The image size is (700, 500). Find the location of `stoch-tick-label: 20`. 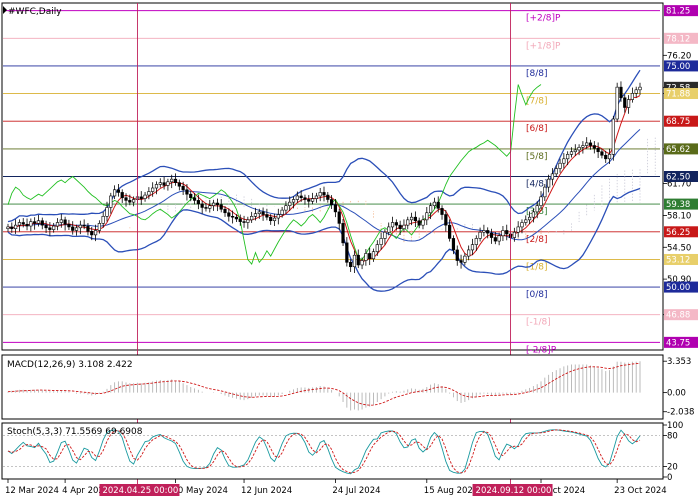

stoch-tick-label: 20 is located at coordinates (672, 468).